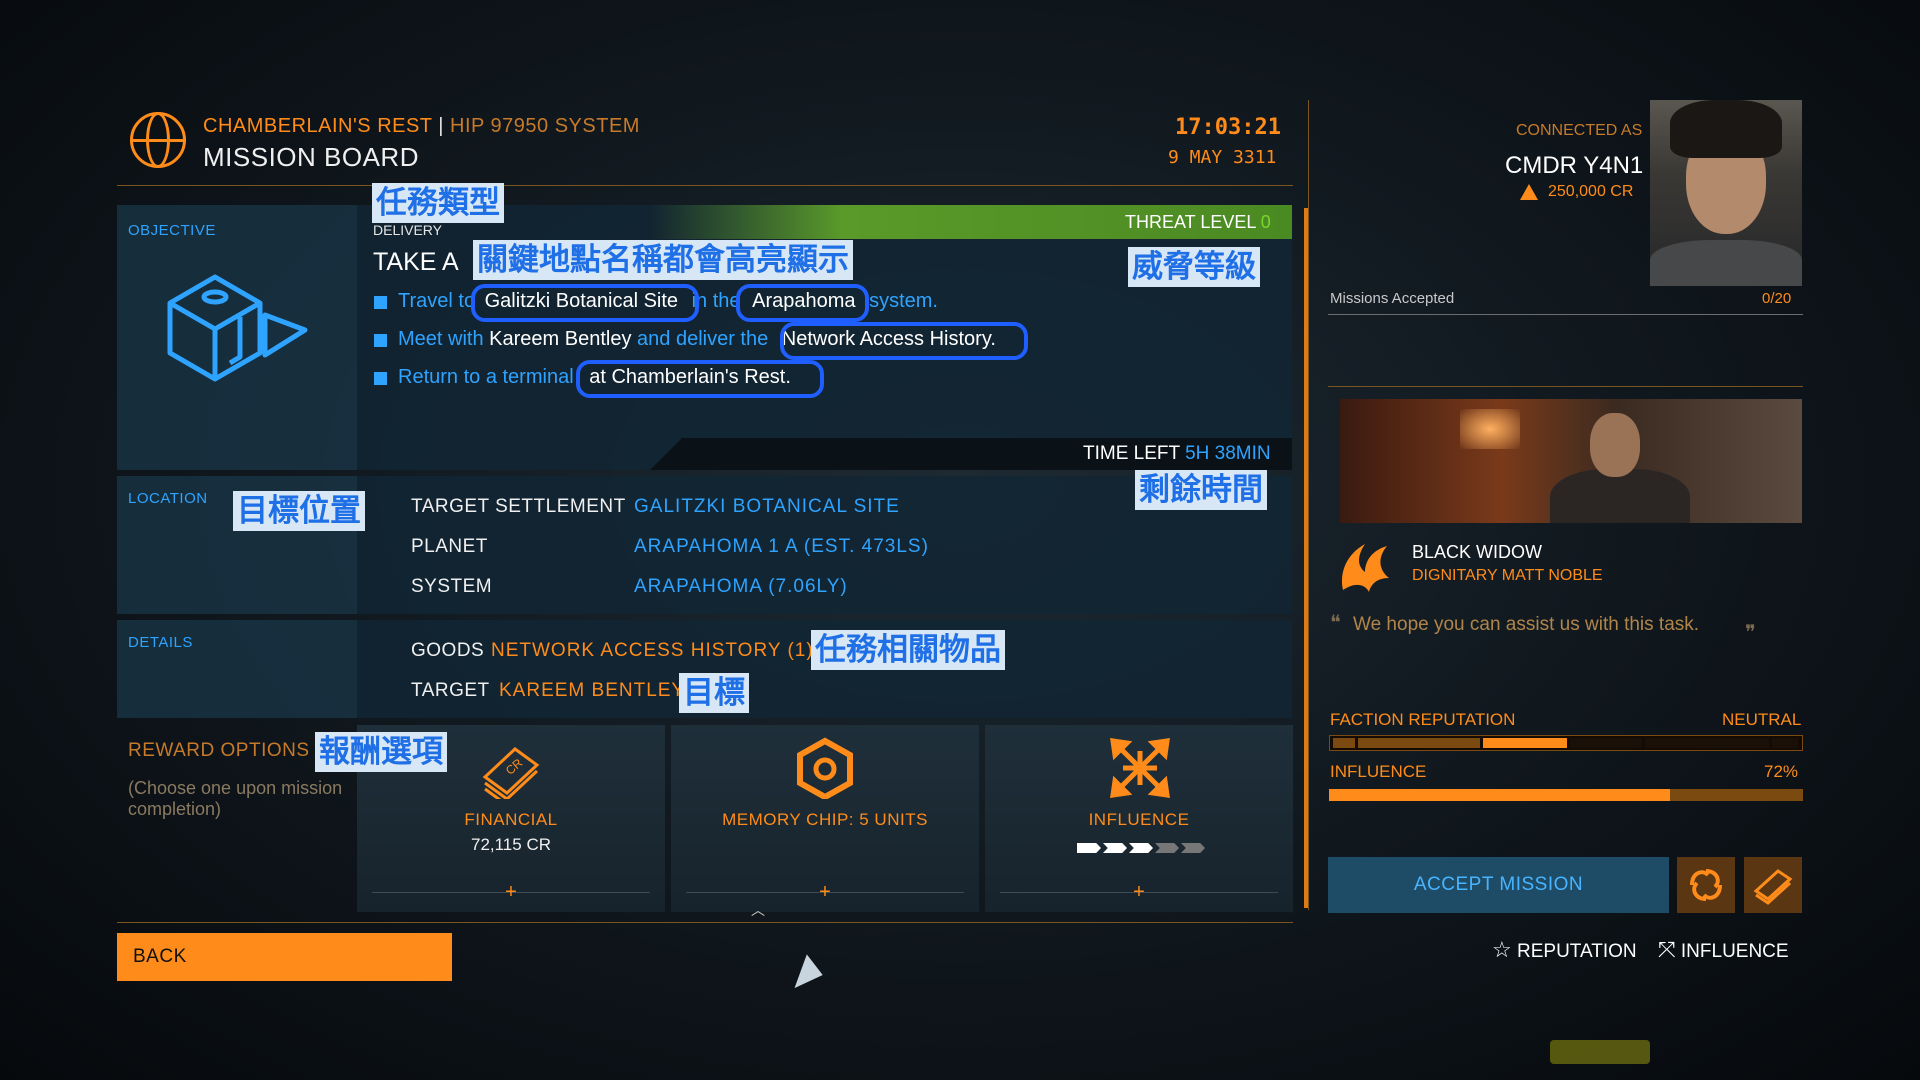 This screenshot has width=1920, height=1080. I want to click on target-value: KAREEM BENTLEY, so click(592, 690).